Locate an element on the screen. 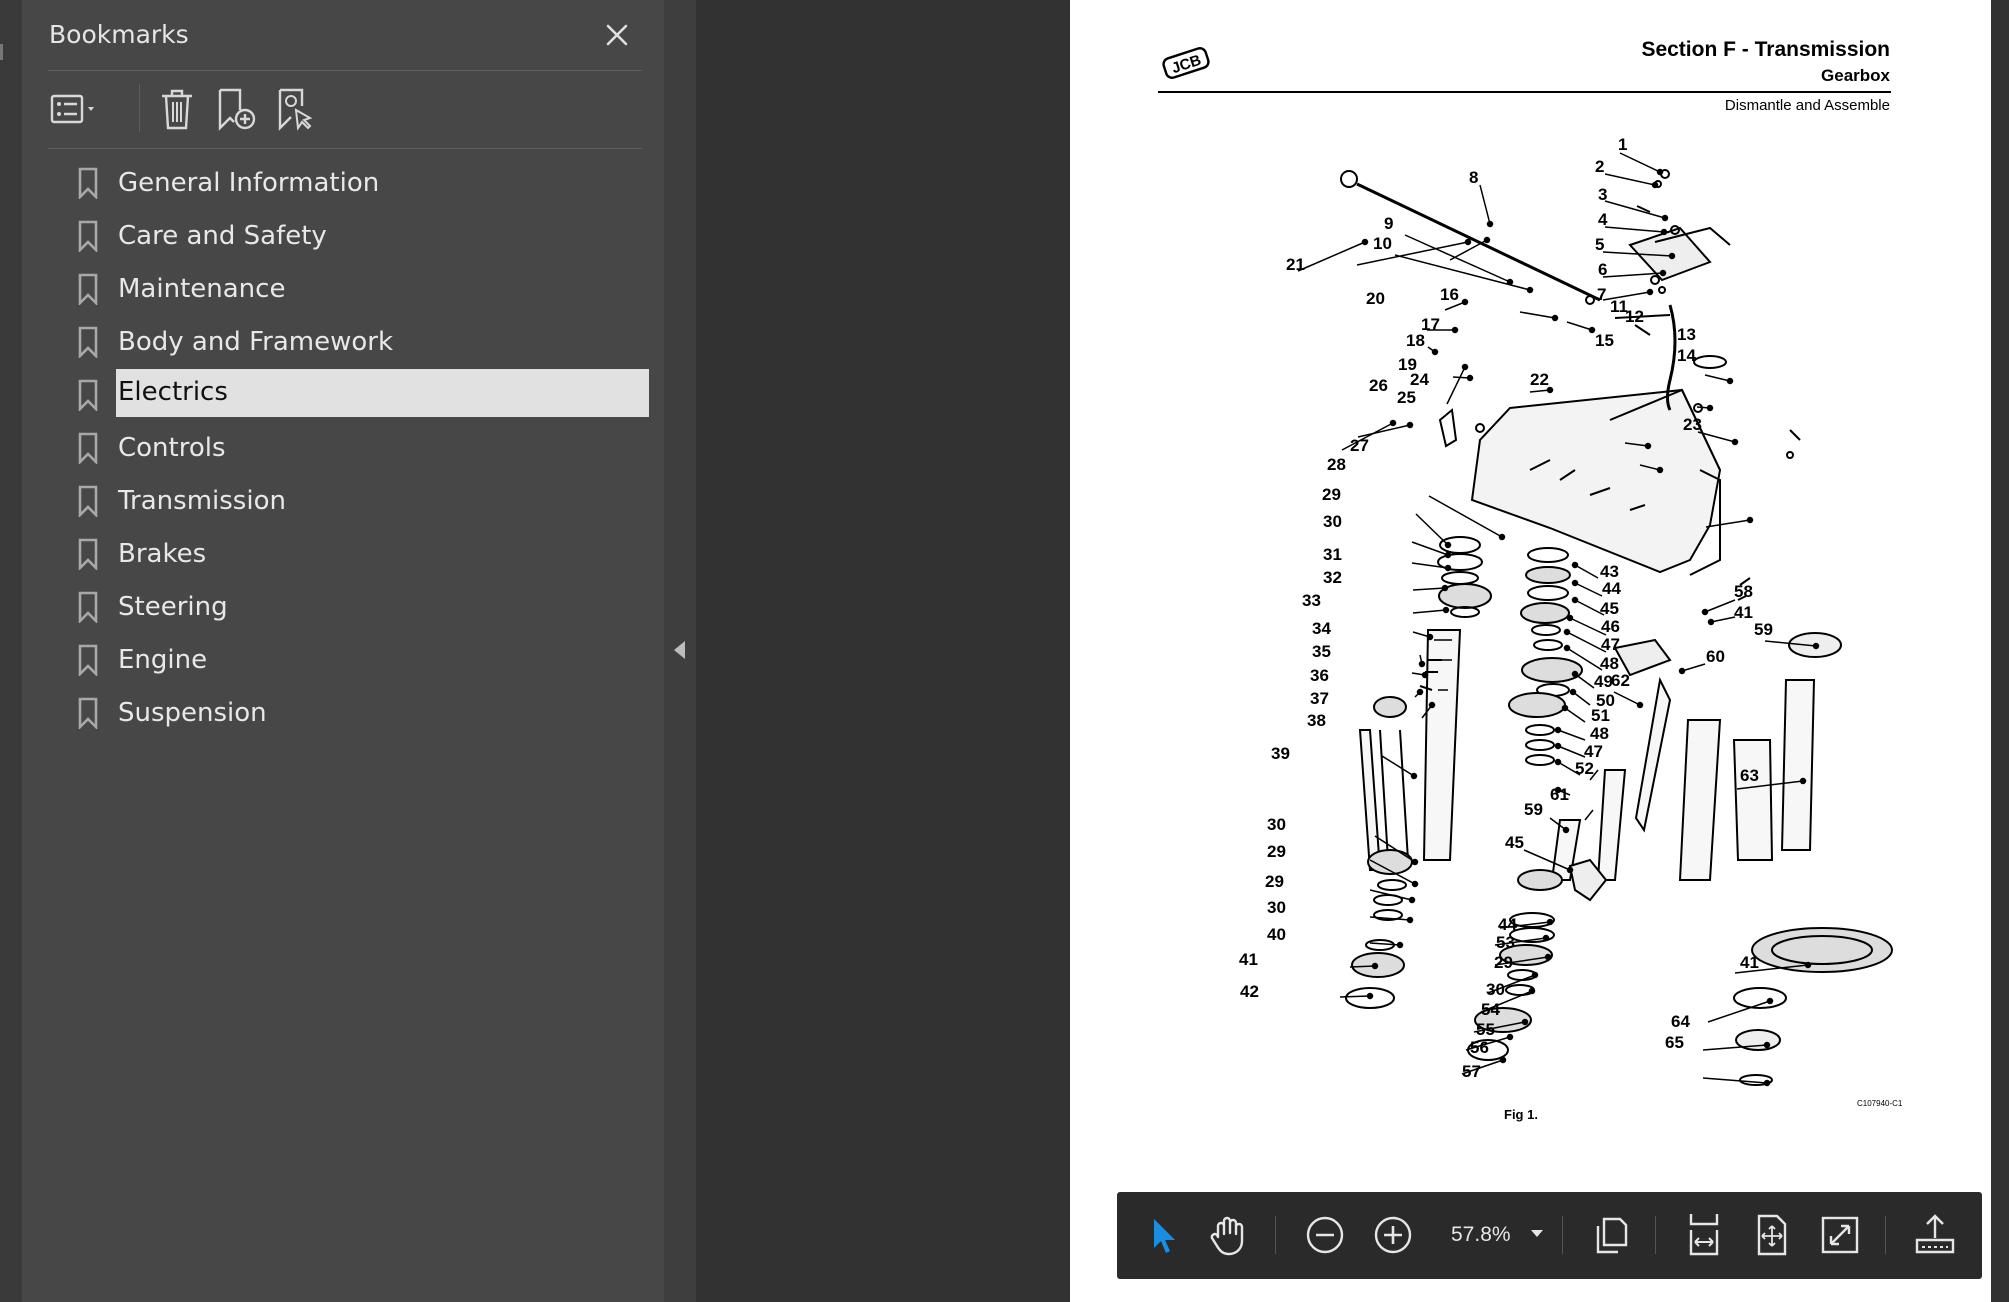 The height and width of the screenshot is (1302, 2009). callout-number: 54 is located at coordinates (1490, 1009).